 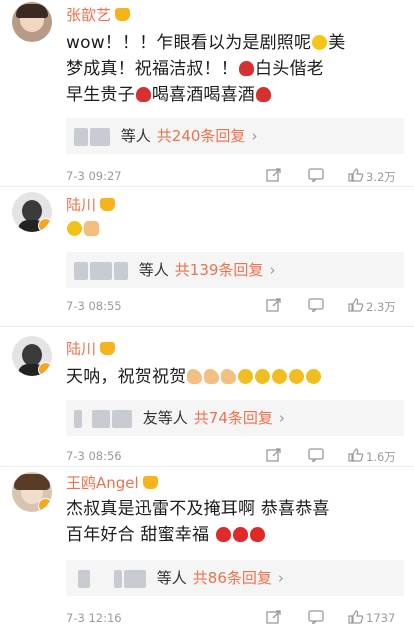 I want to click on replies-box: 友等人 共74条回复 ›, so click(x=235, y=418).